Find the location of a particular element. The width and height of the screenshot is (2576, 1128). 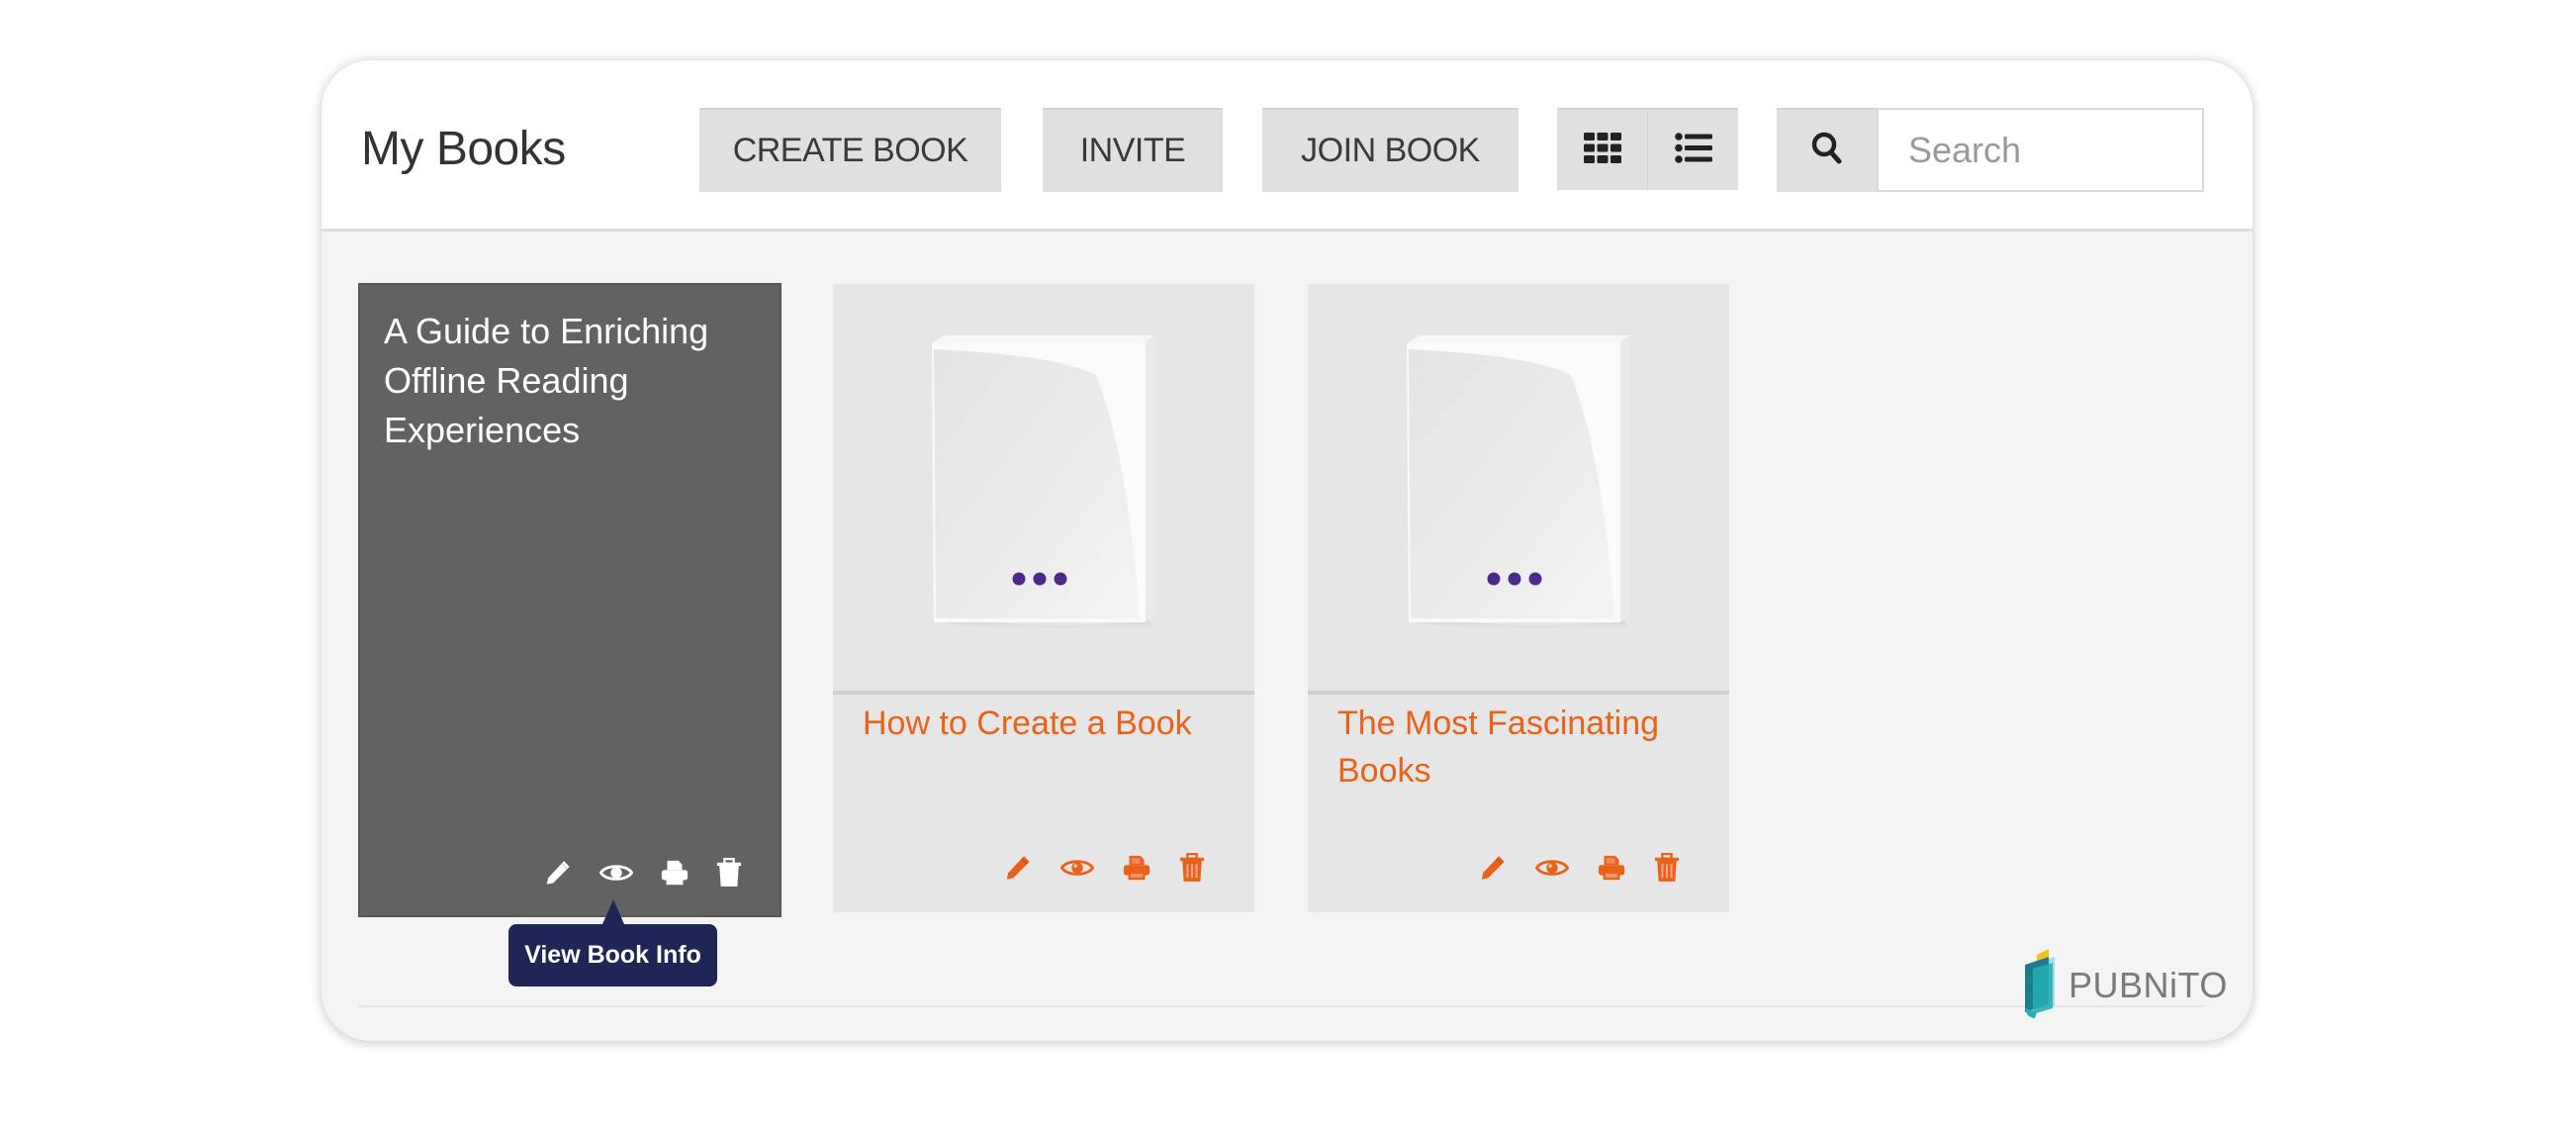

search-icon is located at coordinates (1827, 151).